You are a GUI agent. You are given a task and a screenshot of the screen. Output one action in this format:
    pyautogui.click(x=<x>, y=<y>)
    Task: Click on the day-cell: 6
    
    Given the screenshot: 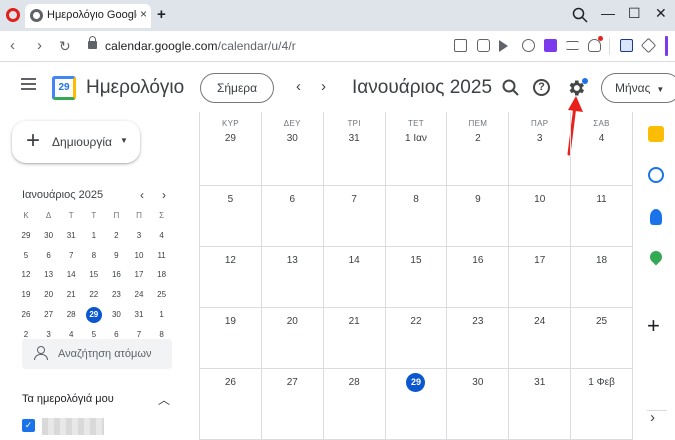 What is the action you would take?
    pyautogui.click(x=292, y=216)
    